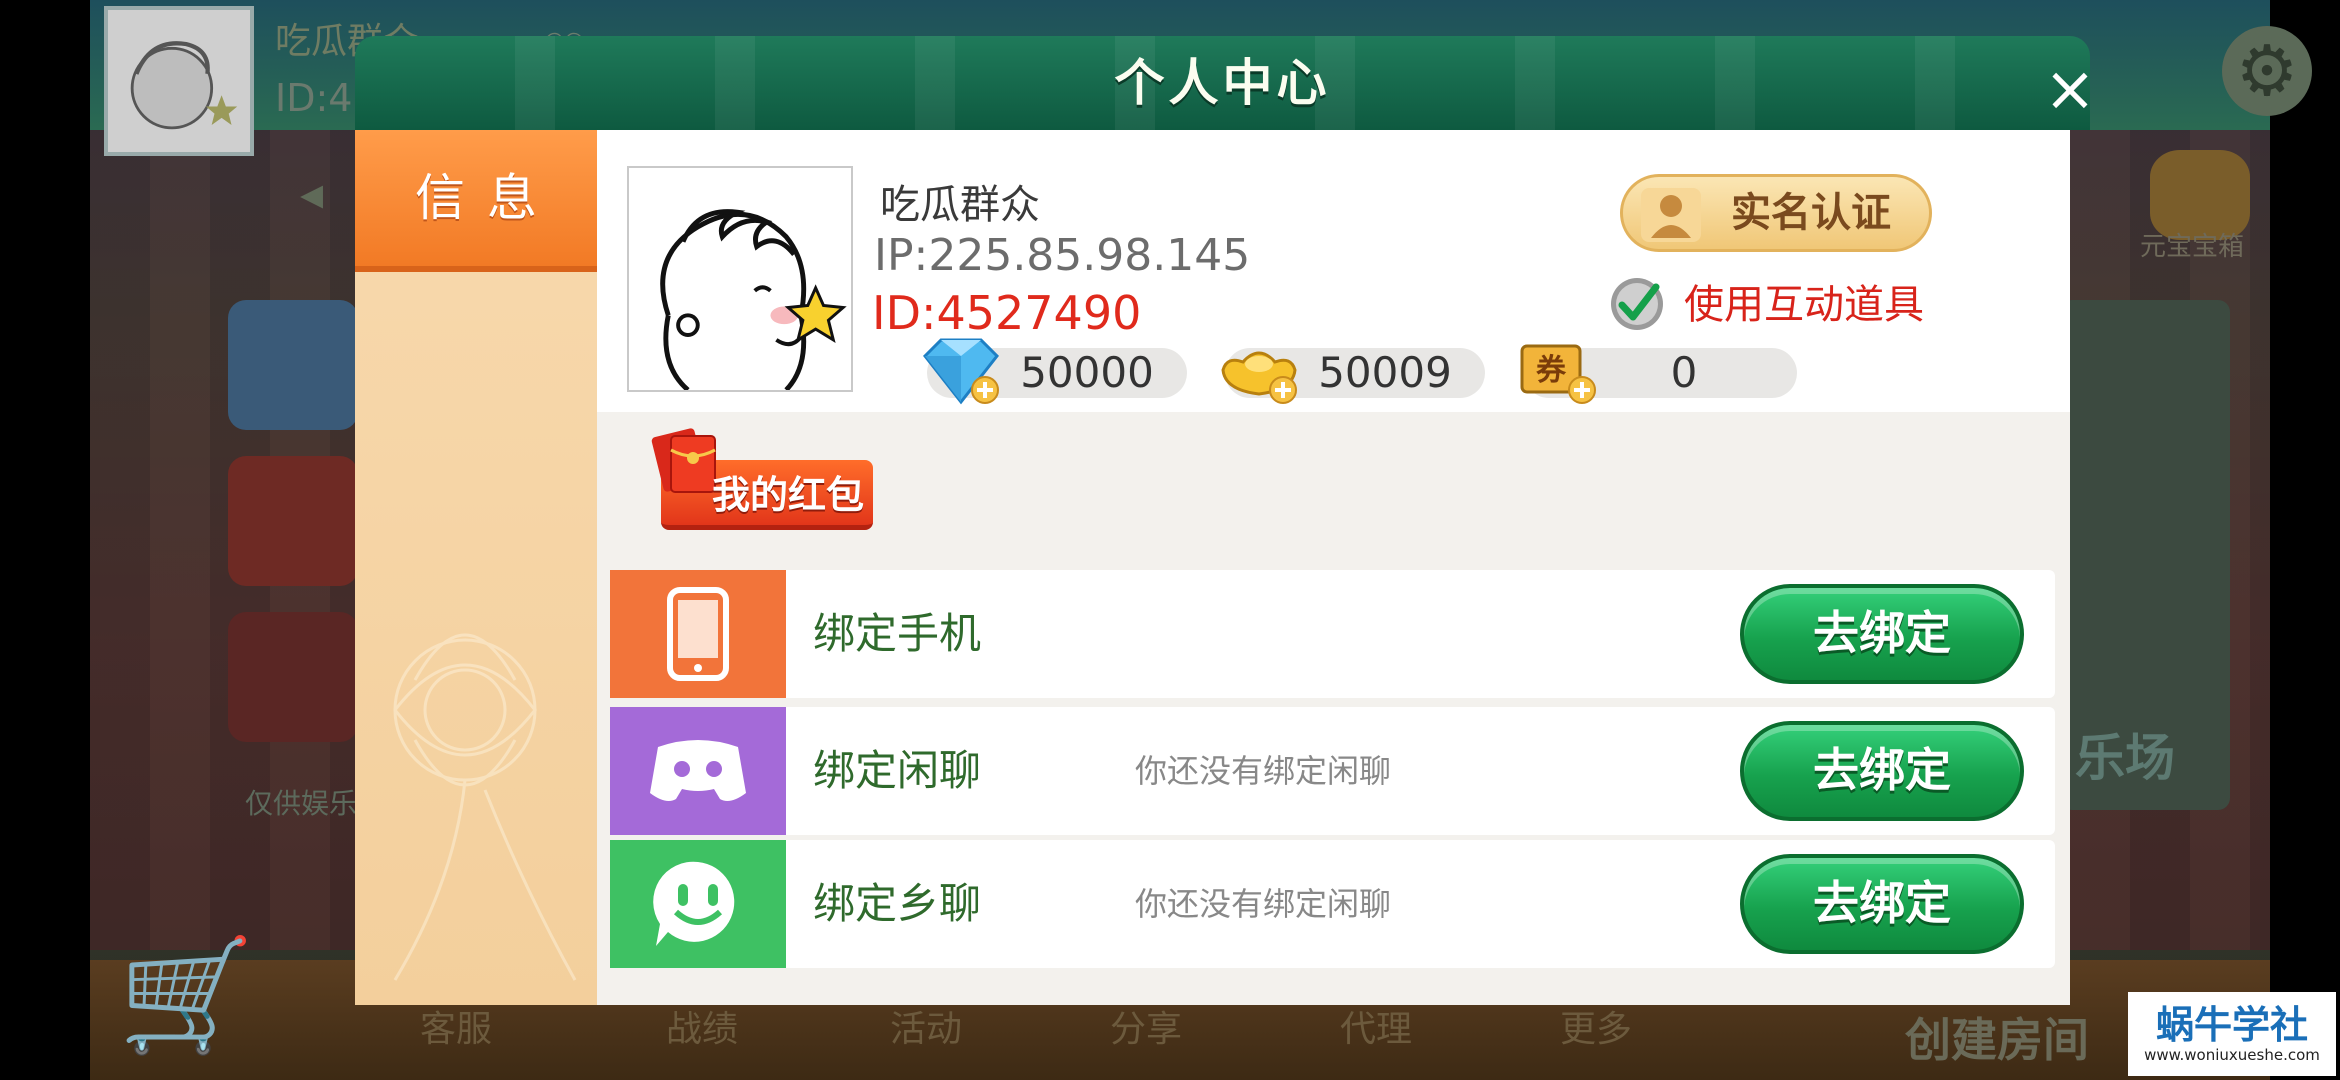 The image size is (2340, 1080). What do you see at coordinates (2192, 247) in the screenshot?
I see `treasure-label: 元宝宝箱` at bounding box center [2192, 247].